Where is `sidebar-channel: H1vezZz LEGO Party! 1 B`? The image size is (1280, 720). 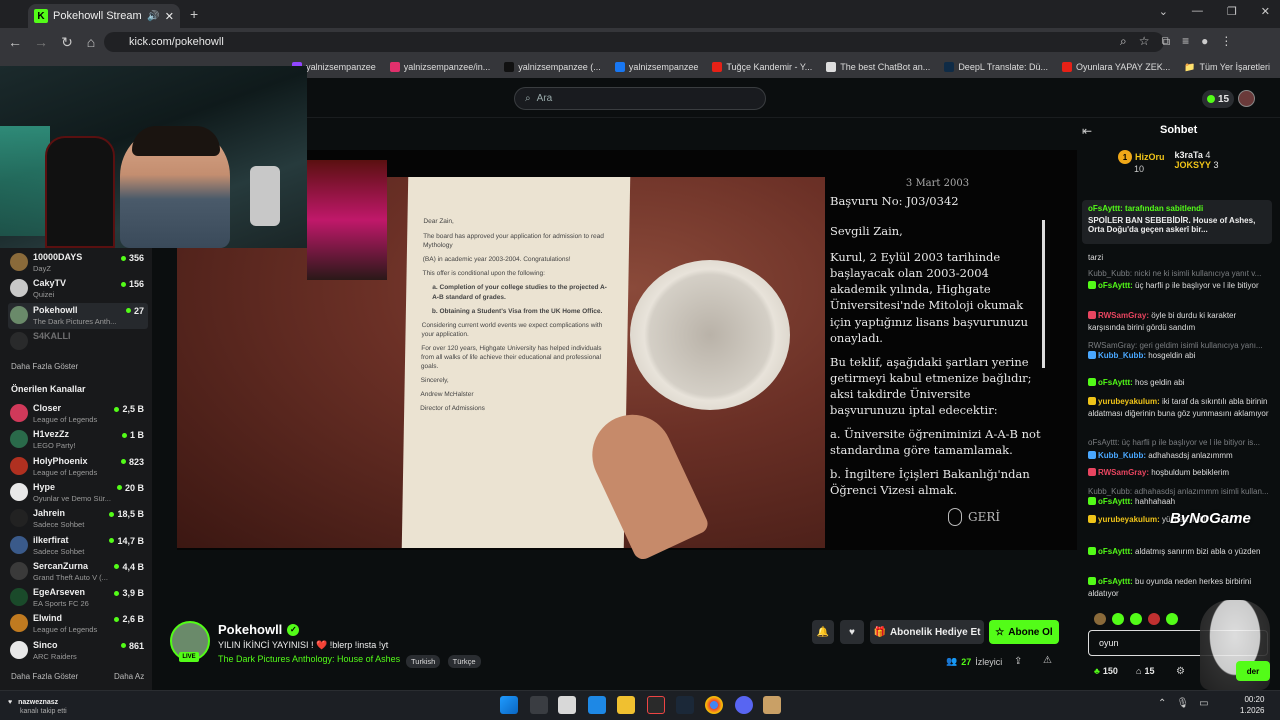 sidebar-channel: H1vezZz LEGO Party! 1 B is located at coordinates (78, 440).